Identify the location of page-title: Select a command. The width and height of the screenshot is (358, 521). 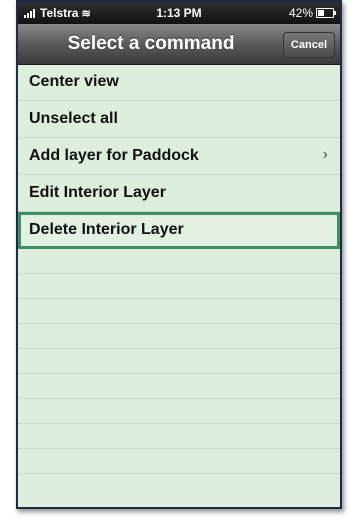
(151, 43).